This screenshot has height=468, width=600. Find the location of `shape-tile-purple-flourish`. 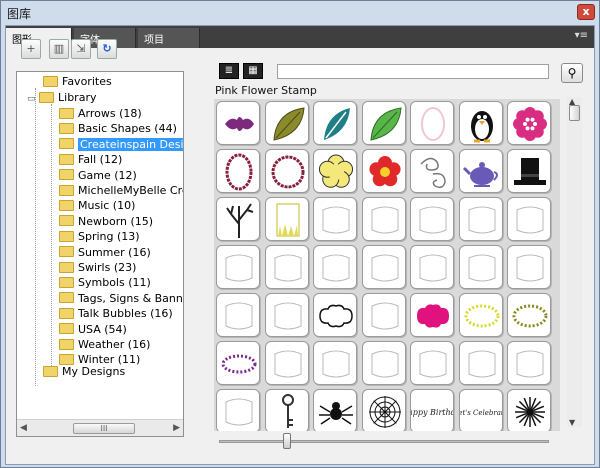

shape-tile-purple-flourish is located at coordinates (238, 123).